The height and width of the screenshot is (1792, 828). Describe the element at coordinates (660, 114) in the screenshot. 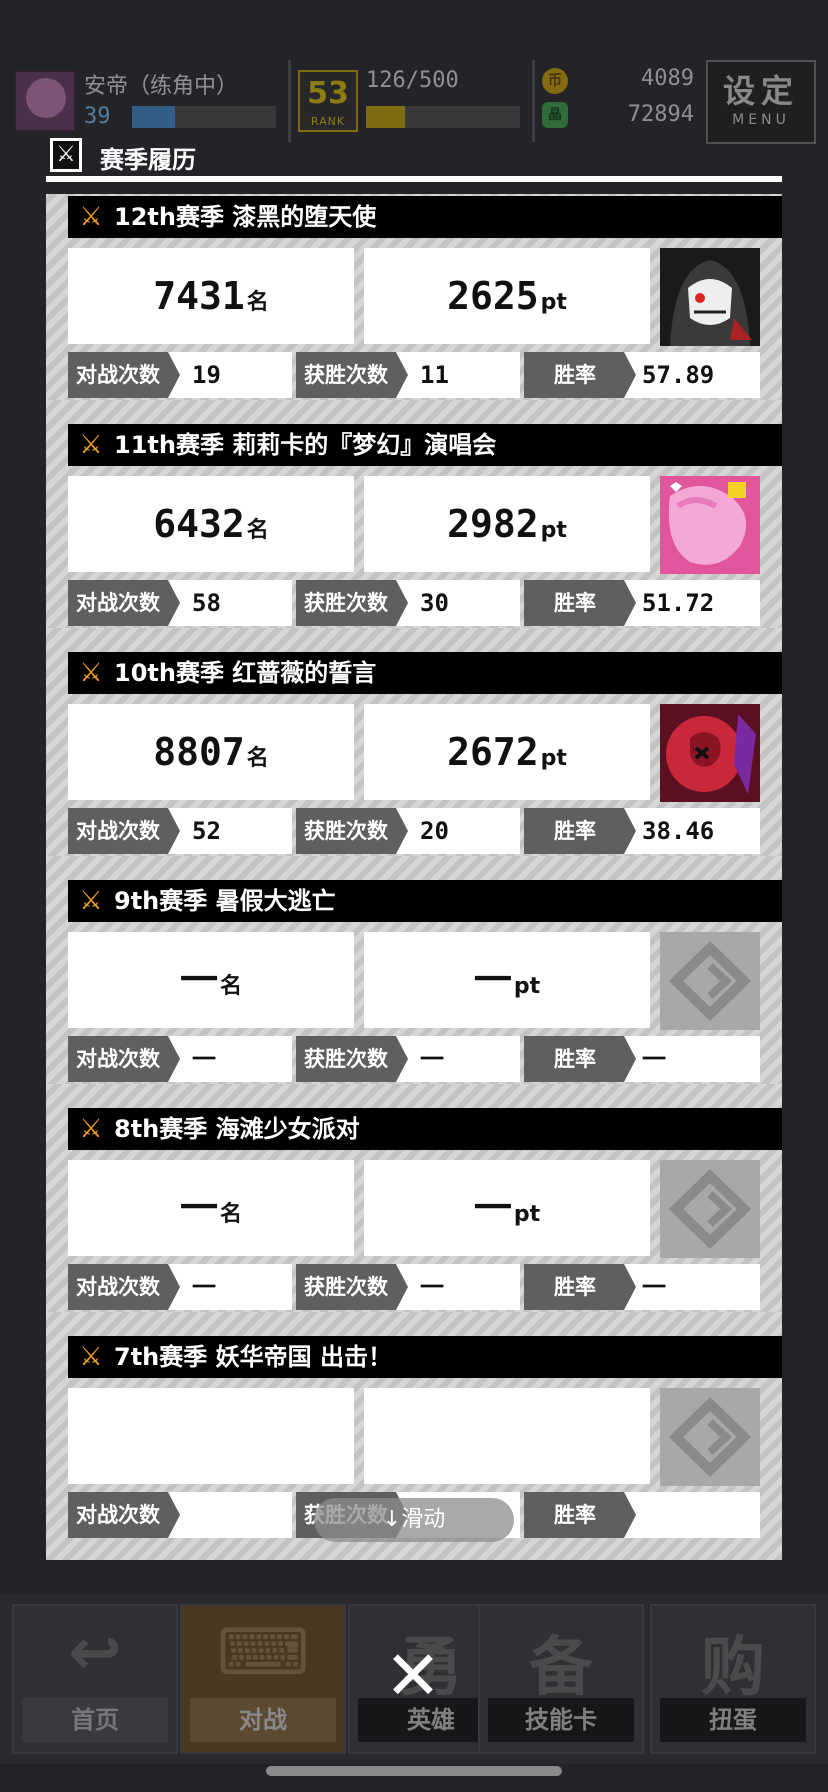

I see `gem-count: 72894` at that location.